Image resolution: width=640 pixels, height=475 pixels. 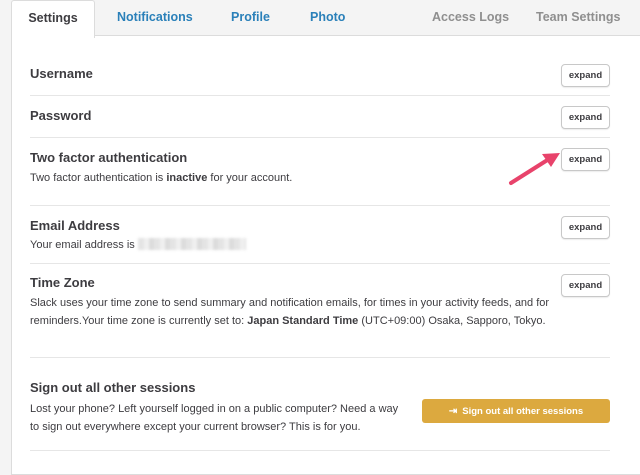 I want to click on timezone-title: Time Zone, so click(x=62, y=282).